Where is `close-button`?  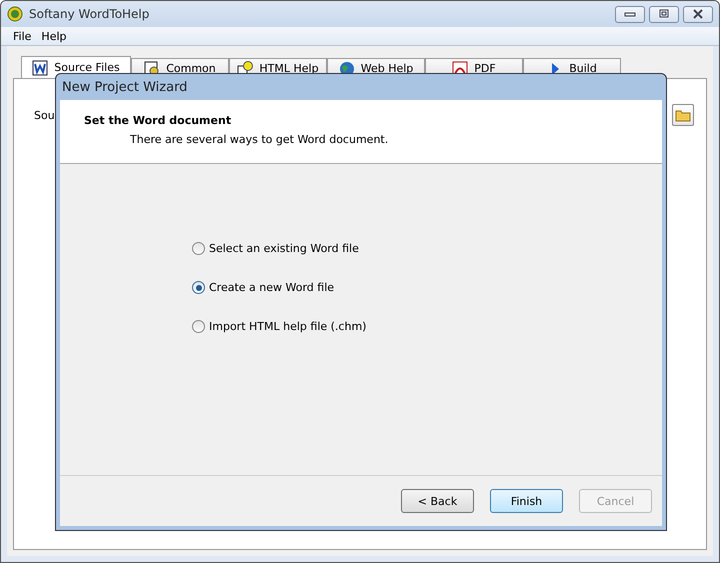
close-button is located at coordinates (698, 14).